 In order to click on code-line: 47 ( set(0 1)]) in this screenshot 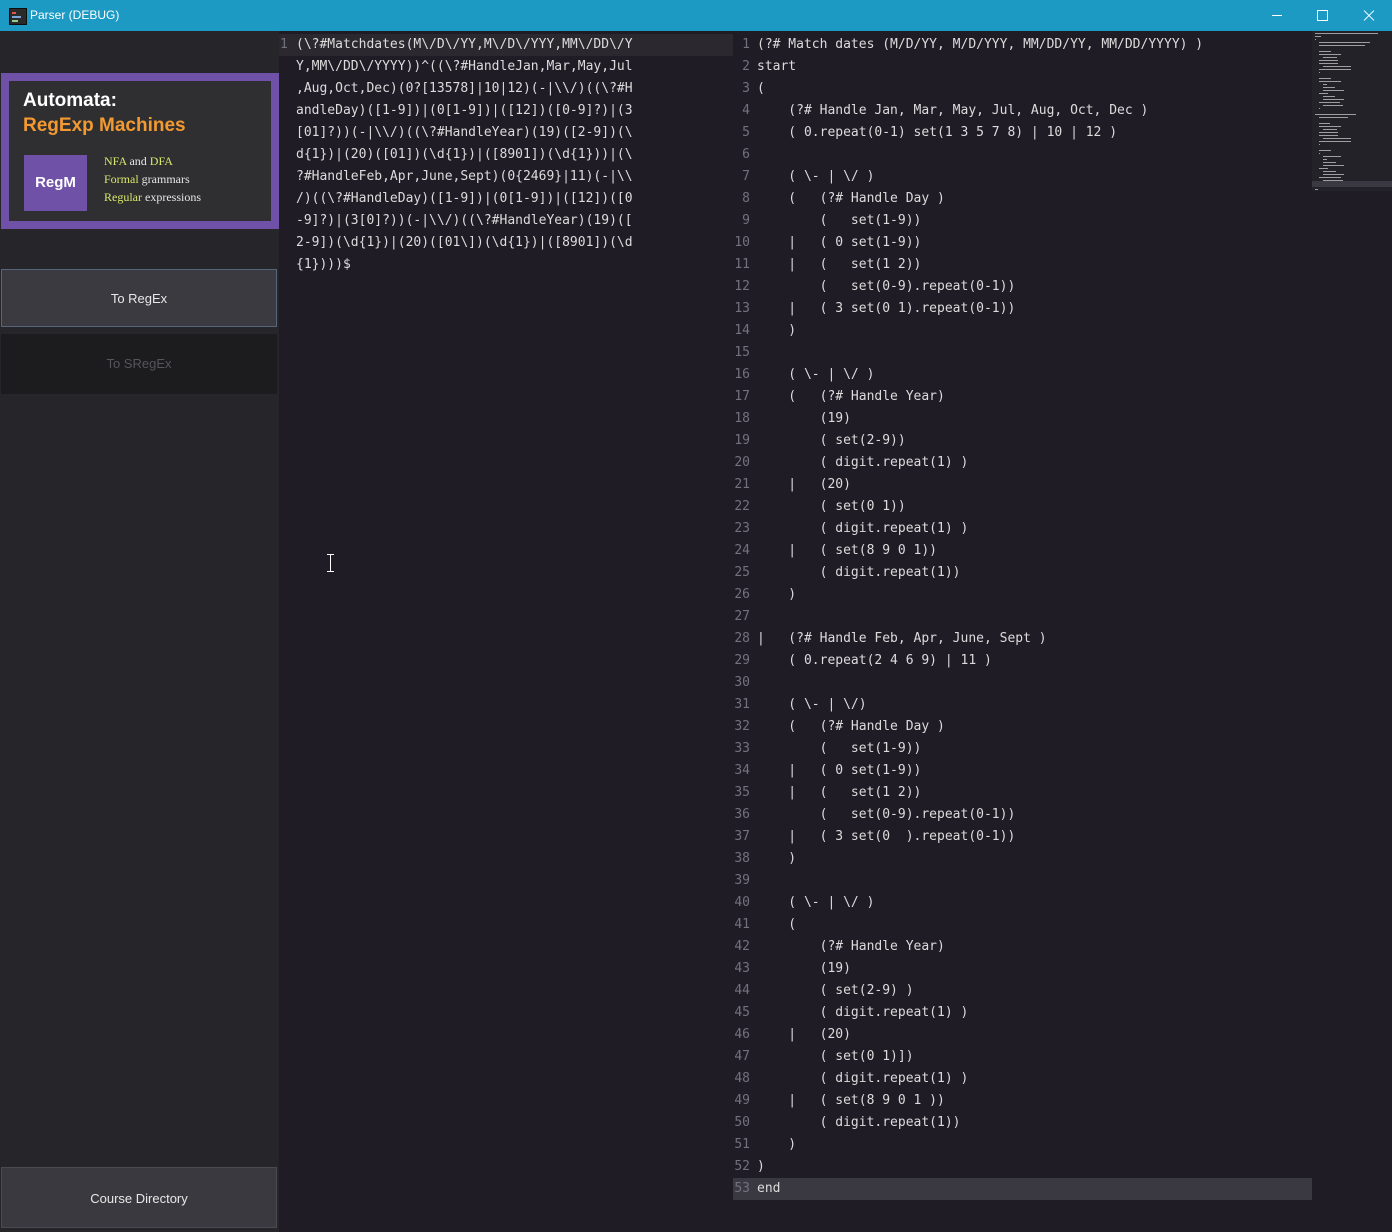, I will do `click(1022, 1057)`.